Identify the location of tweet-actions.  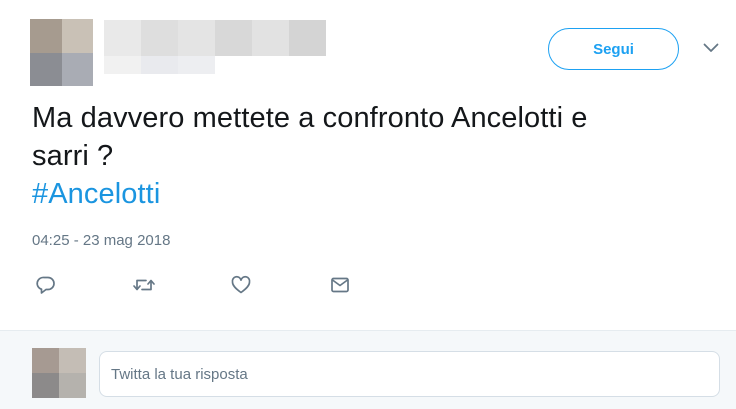
(368, 285).